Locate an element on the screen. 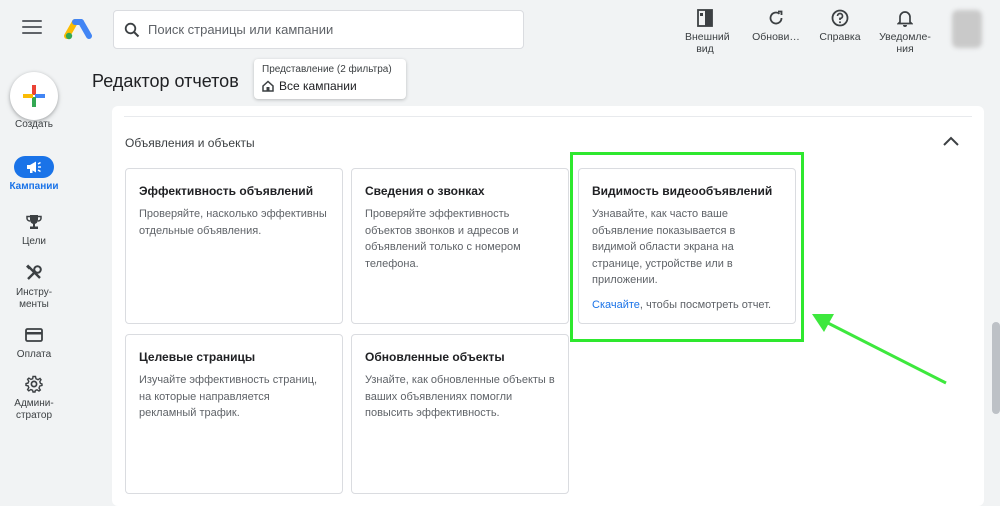  chevron-up-icon is located at coordinates (951, 141).